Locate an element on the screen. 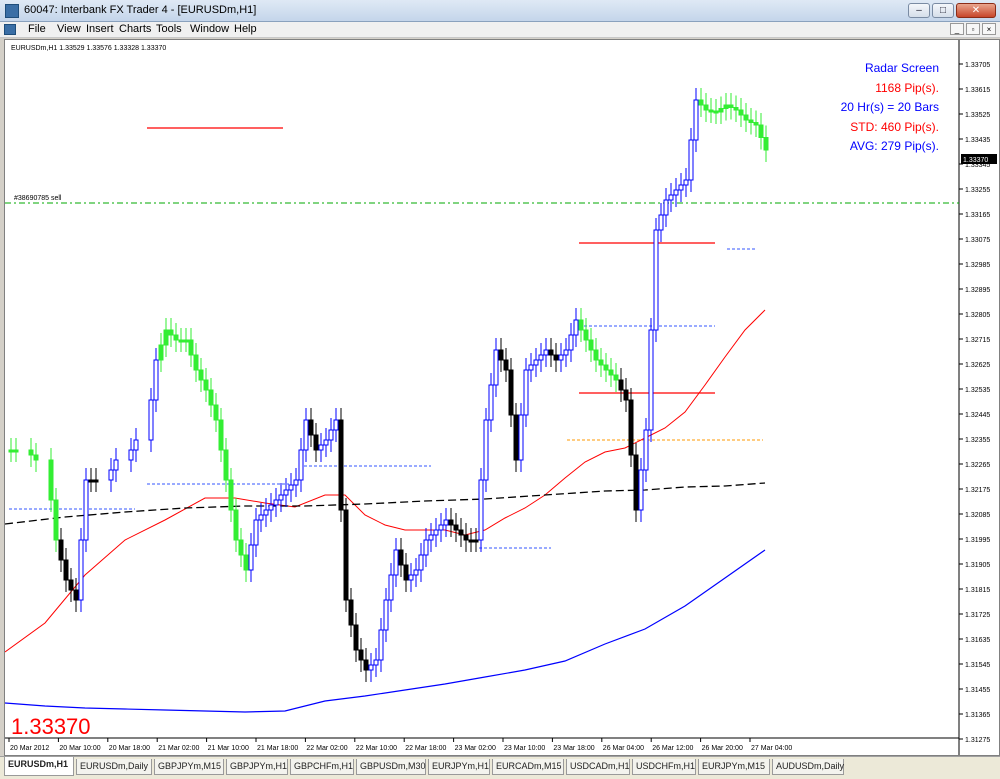 The image size is (1000, 779). tab-gbpjpym-h1: GBPJPYm,H1 is located at coordinates (257, 767).